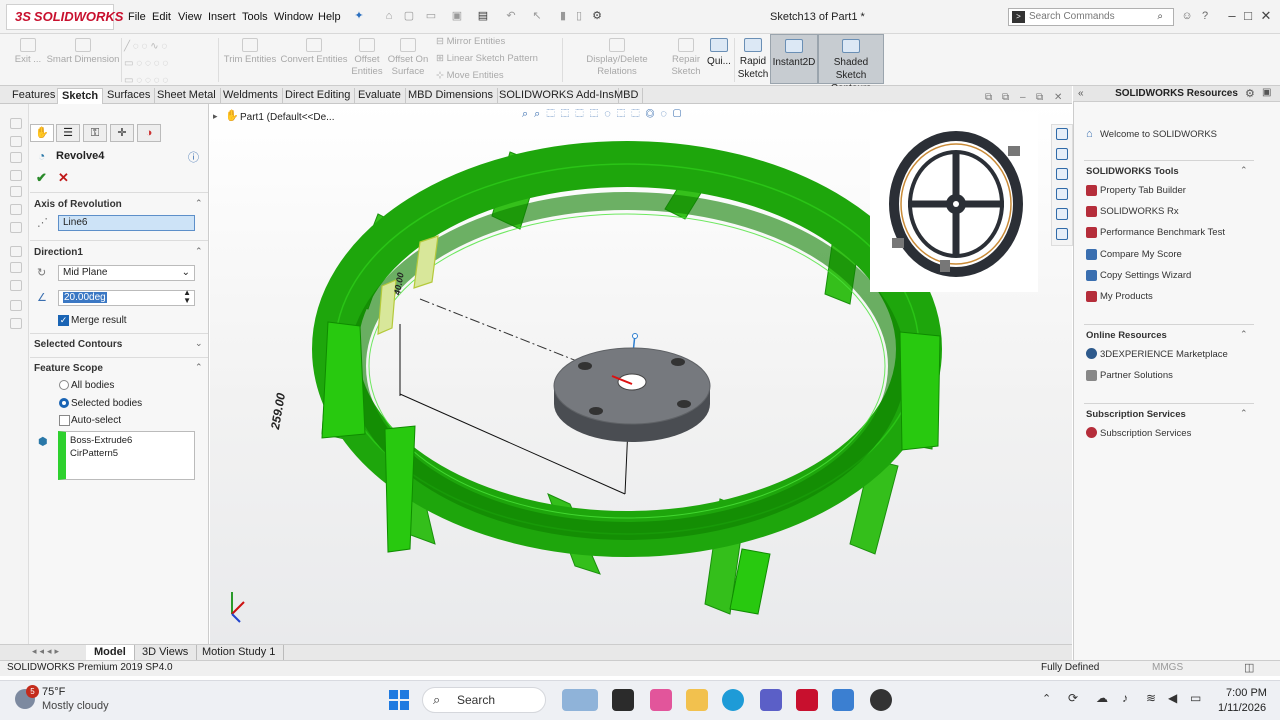 The image size is (1280, 720). What do you see at coordinates (1151, 698) in the screenshot?
I see `wifi-icon: ≋` at bounding box center [1151, 698].